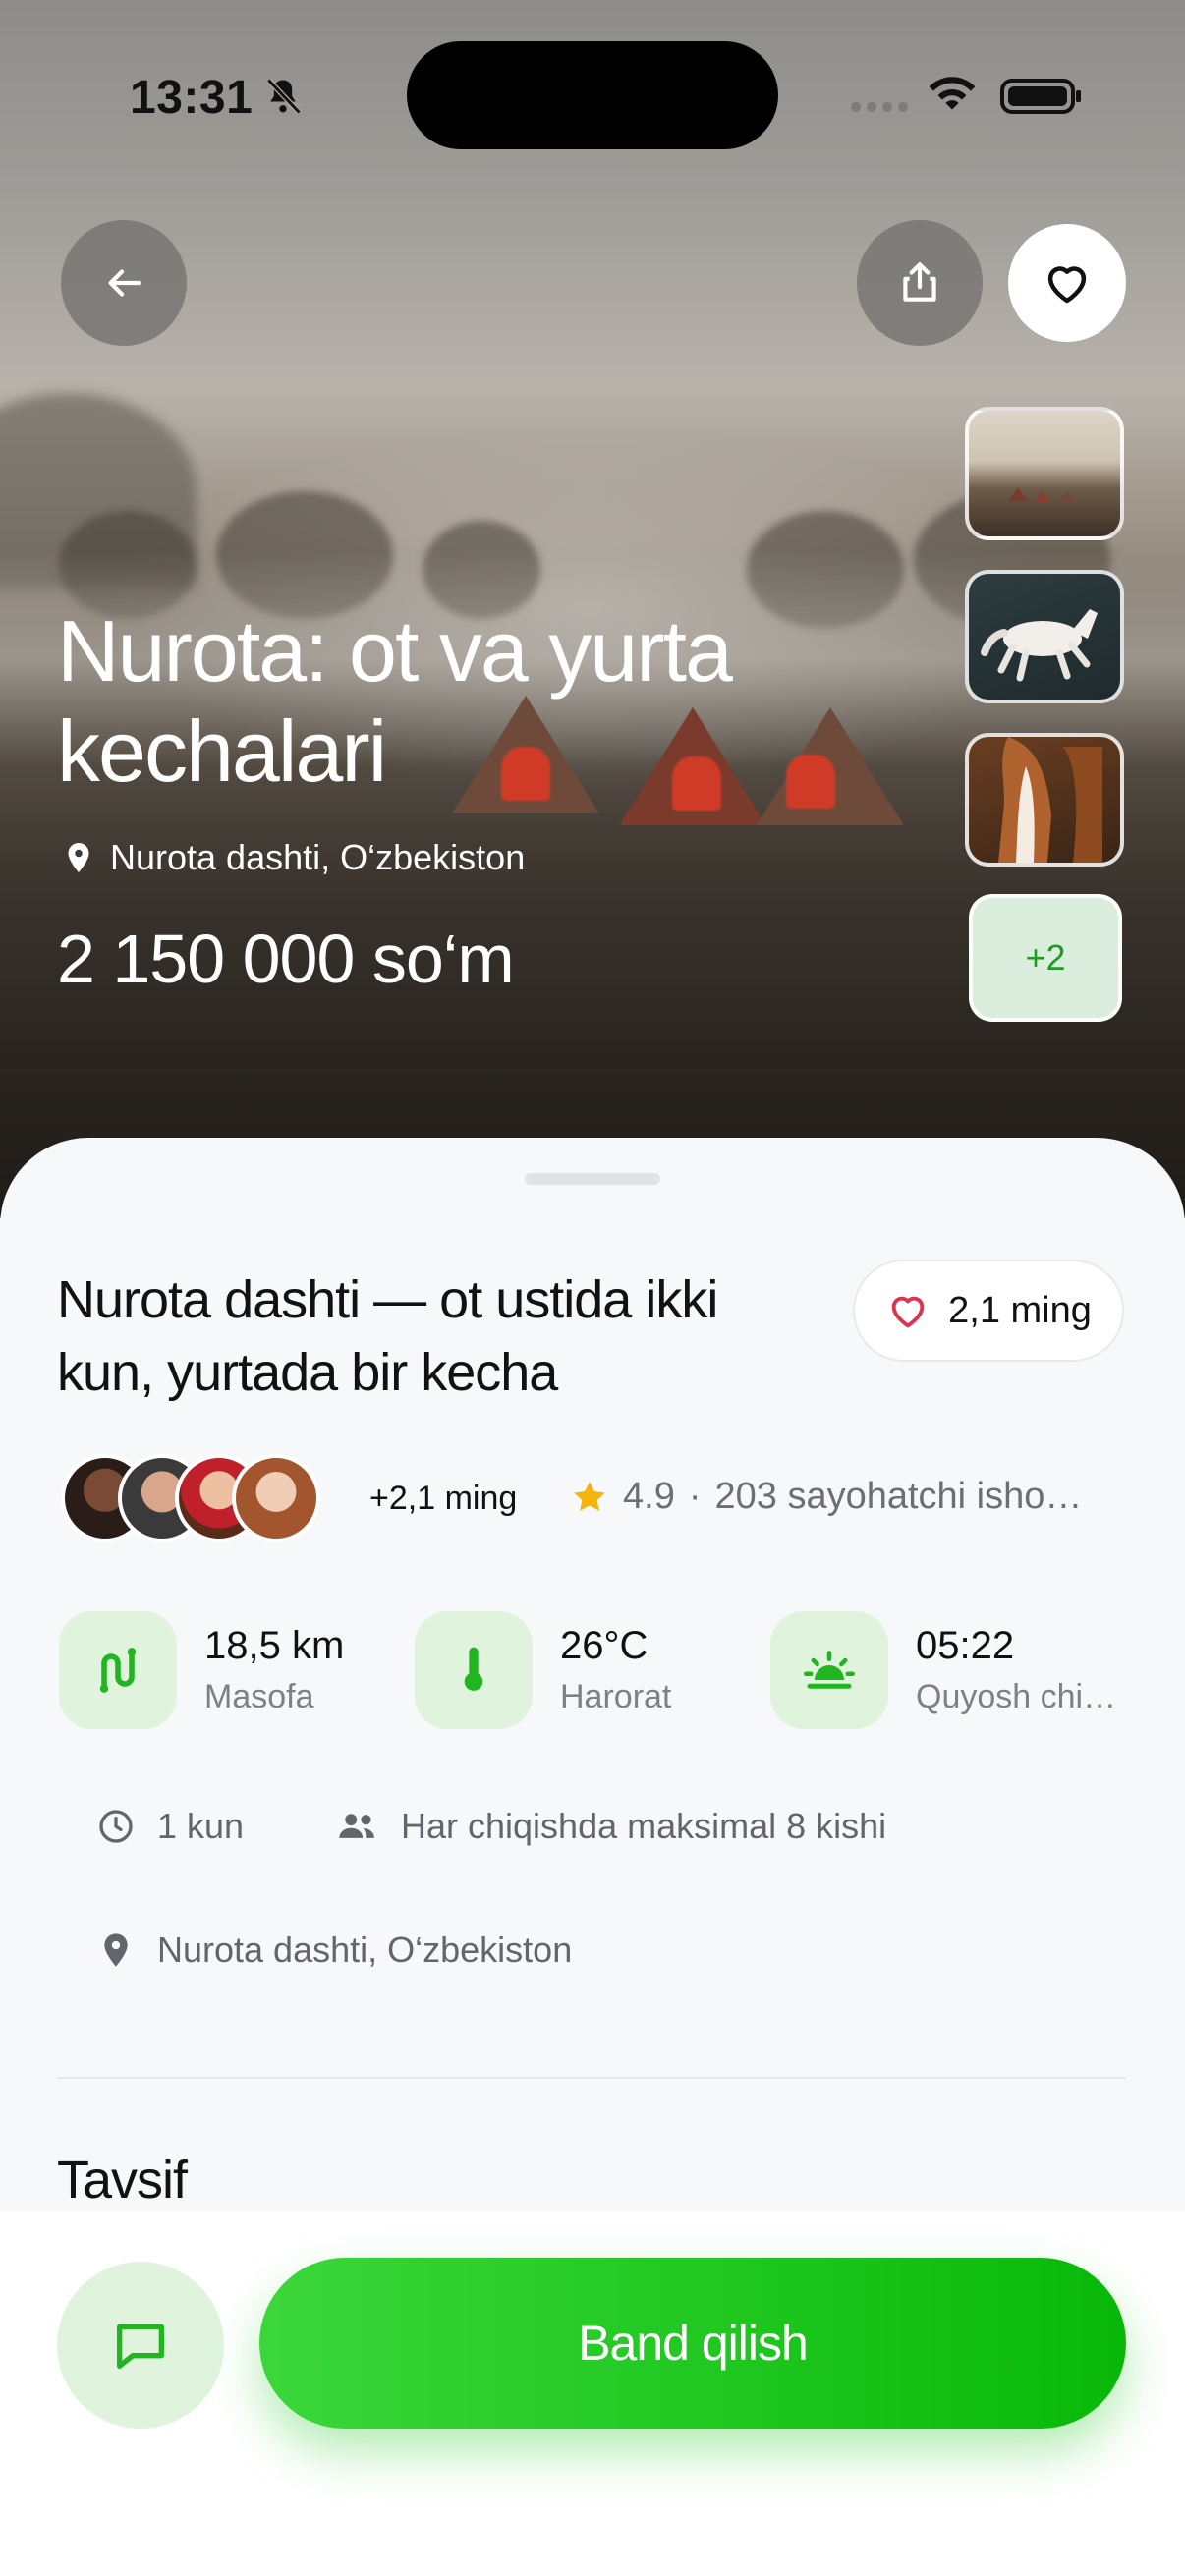  What do you see at coordinates (118, 1670) in the screenshot?
I see `route-icon` at bounding box center [118, 1670].